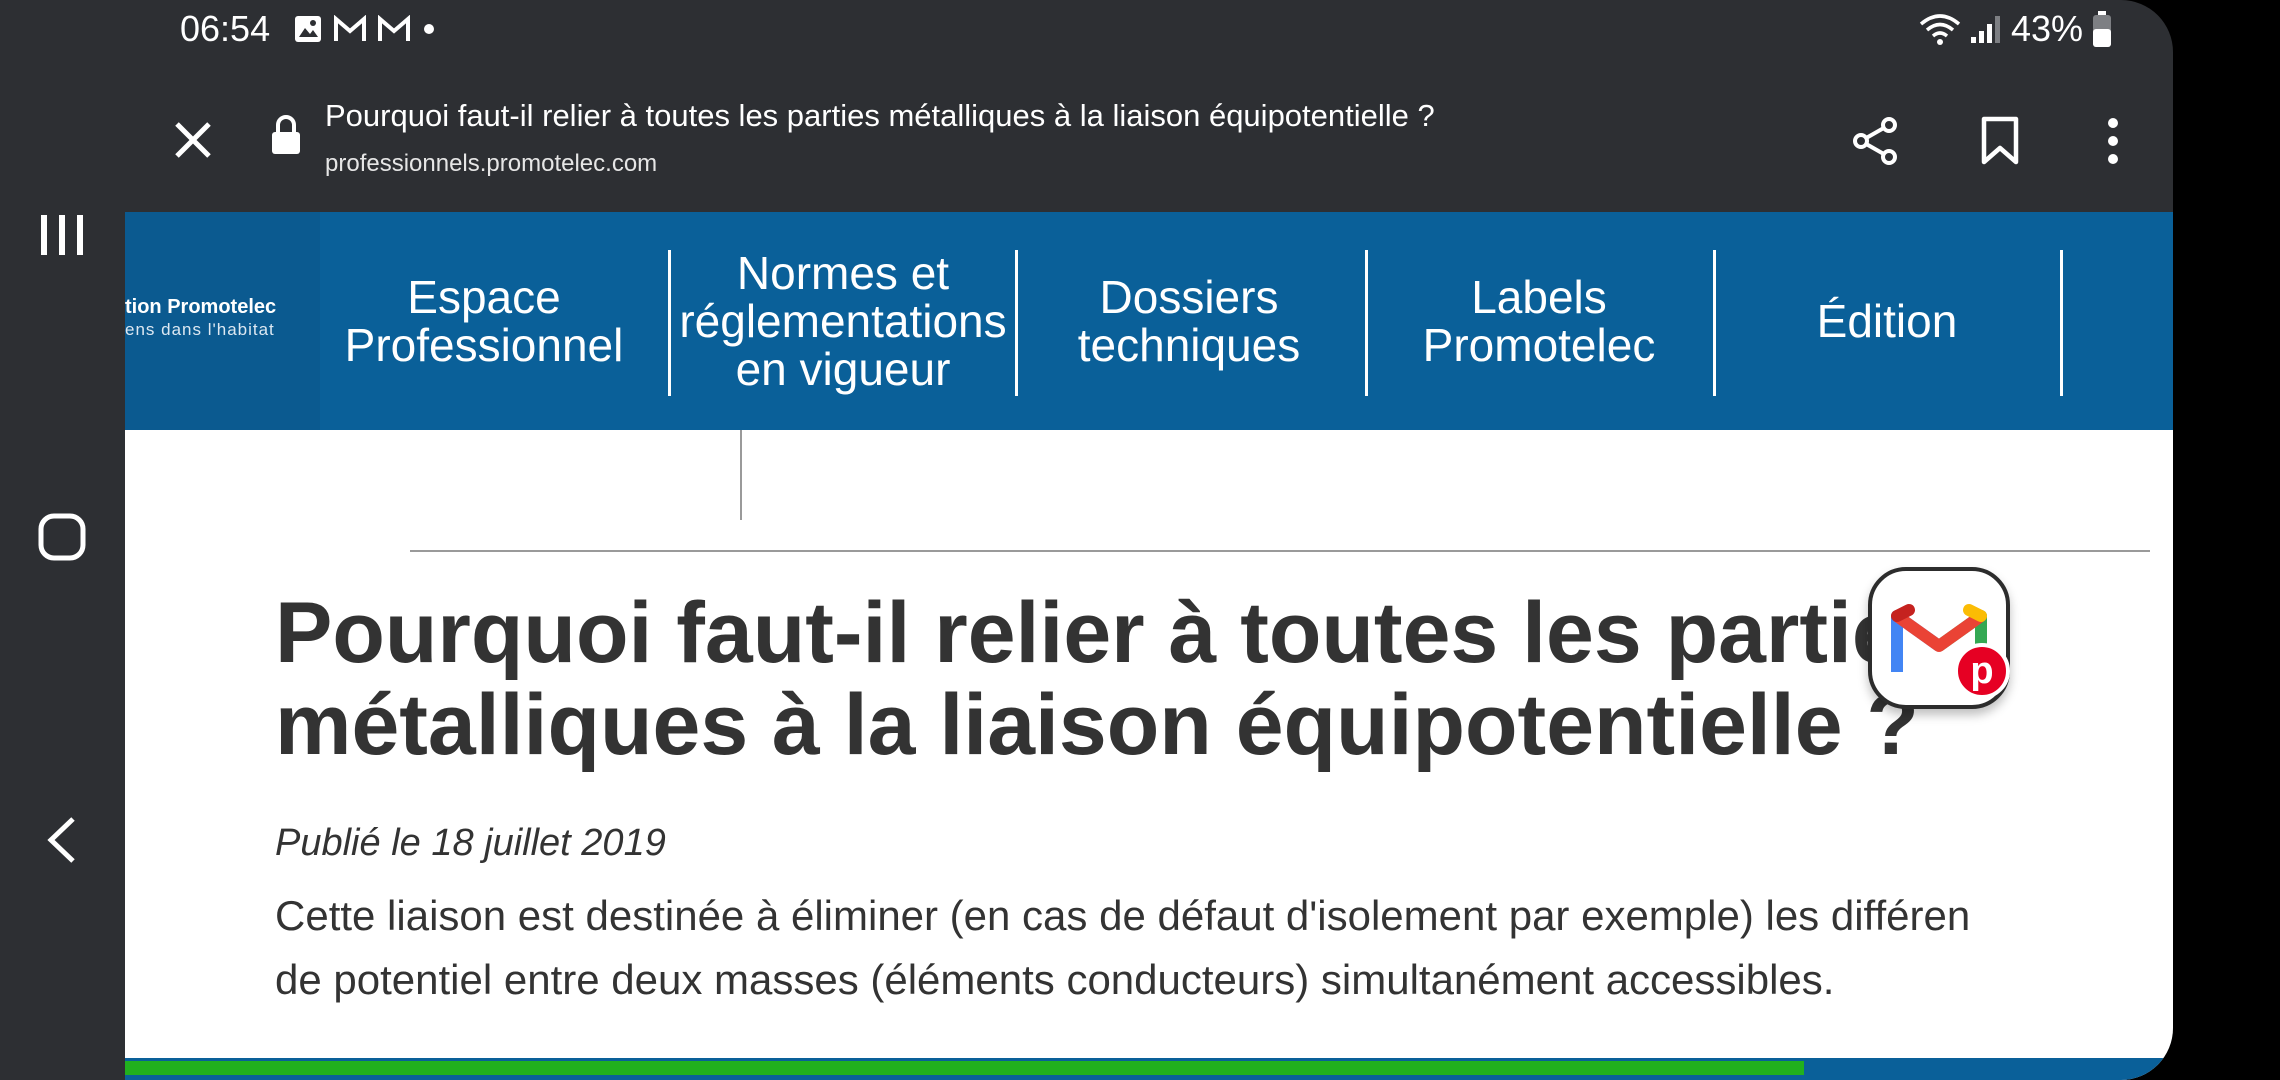  I want to click on status-right: 43%, so click(2016, 29).